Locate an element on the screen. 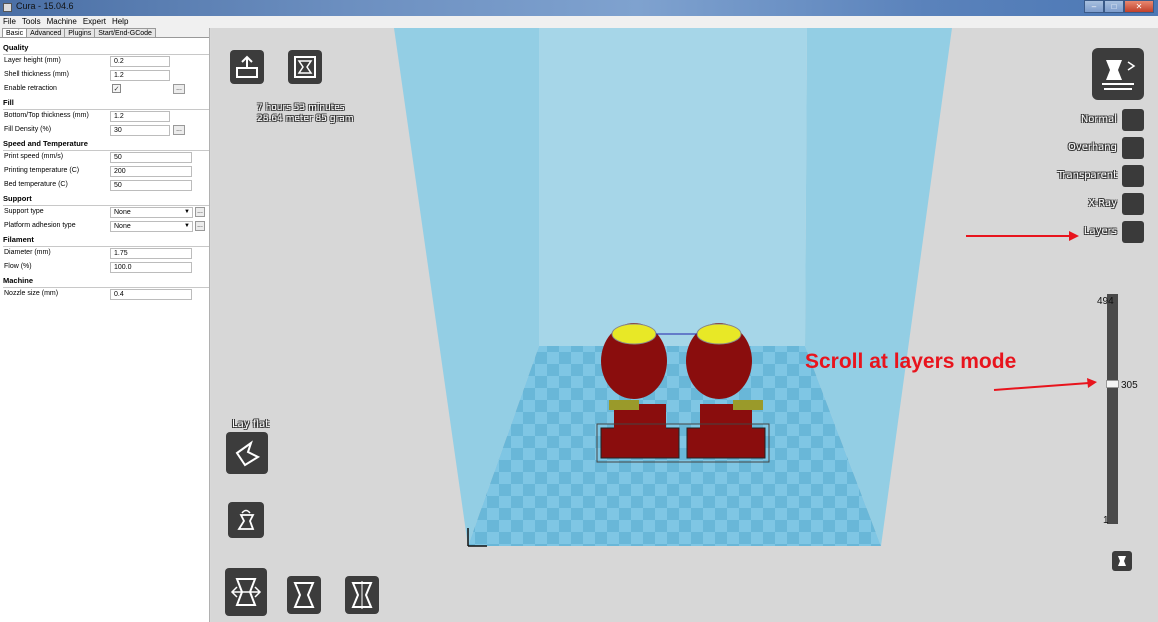  view-mode-label-layers: Layers is located at coordinates (1100, 231).